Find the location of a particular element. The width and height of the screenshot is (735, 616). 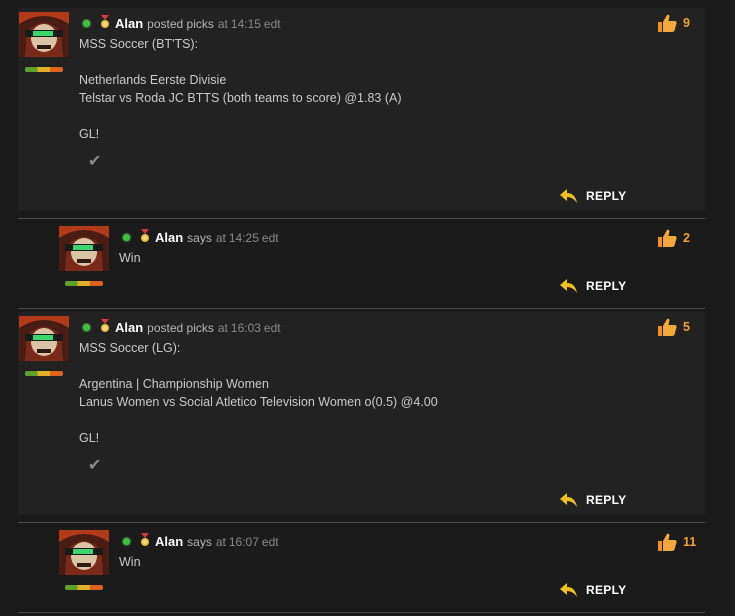

post-header: Alan says at 16:07 edt is located at coordinates (201, 541).